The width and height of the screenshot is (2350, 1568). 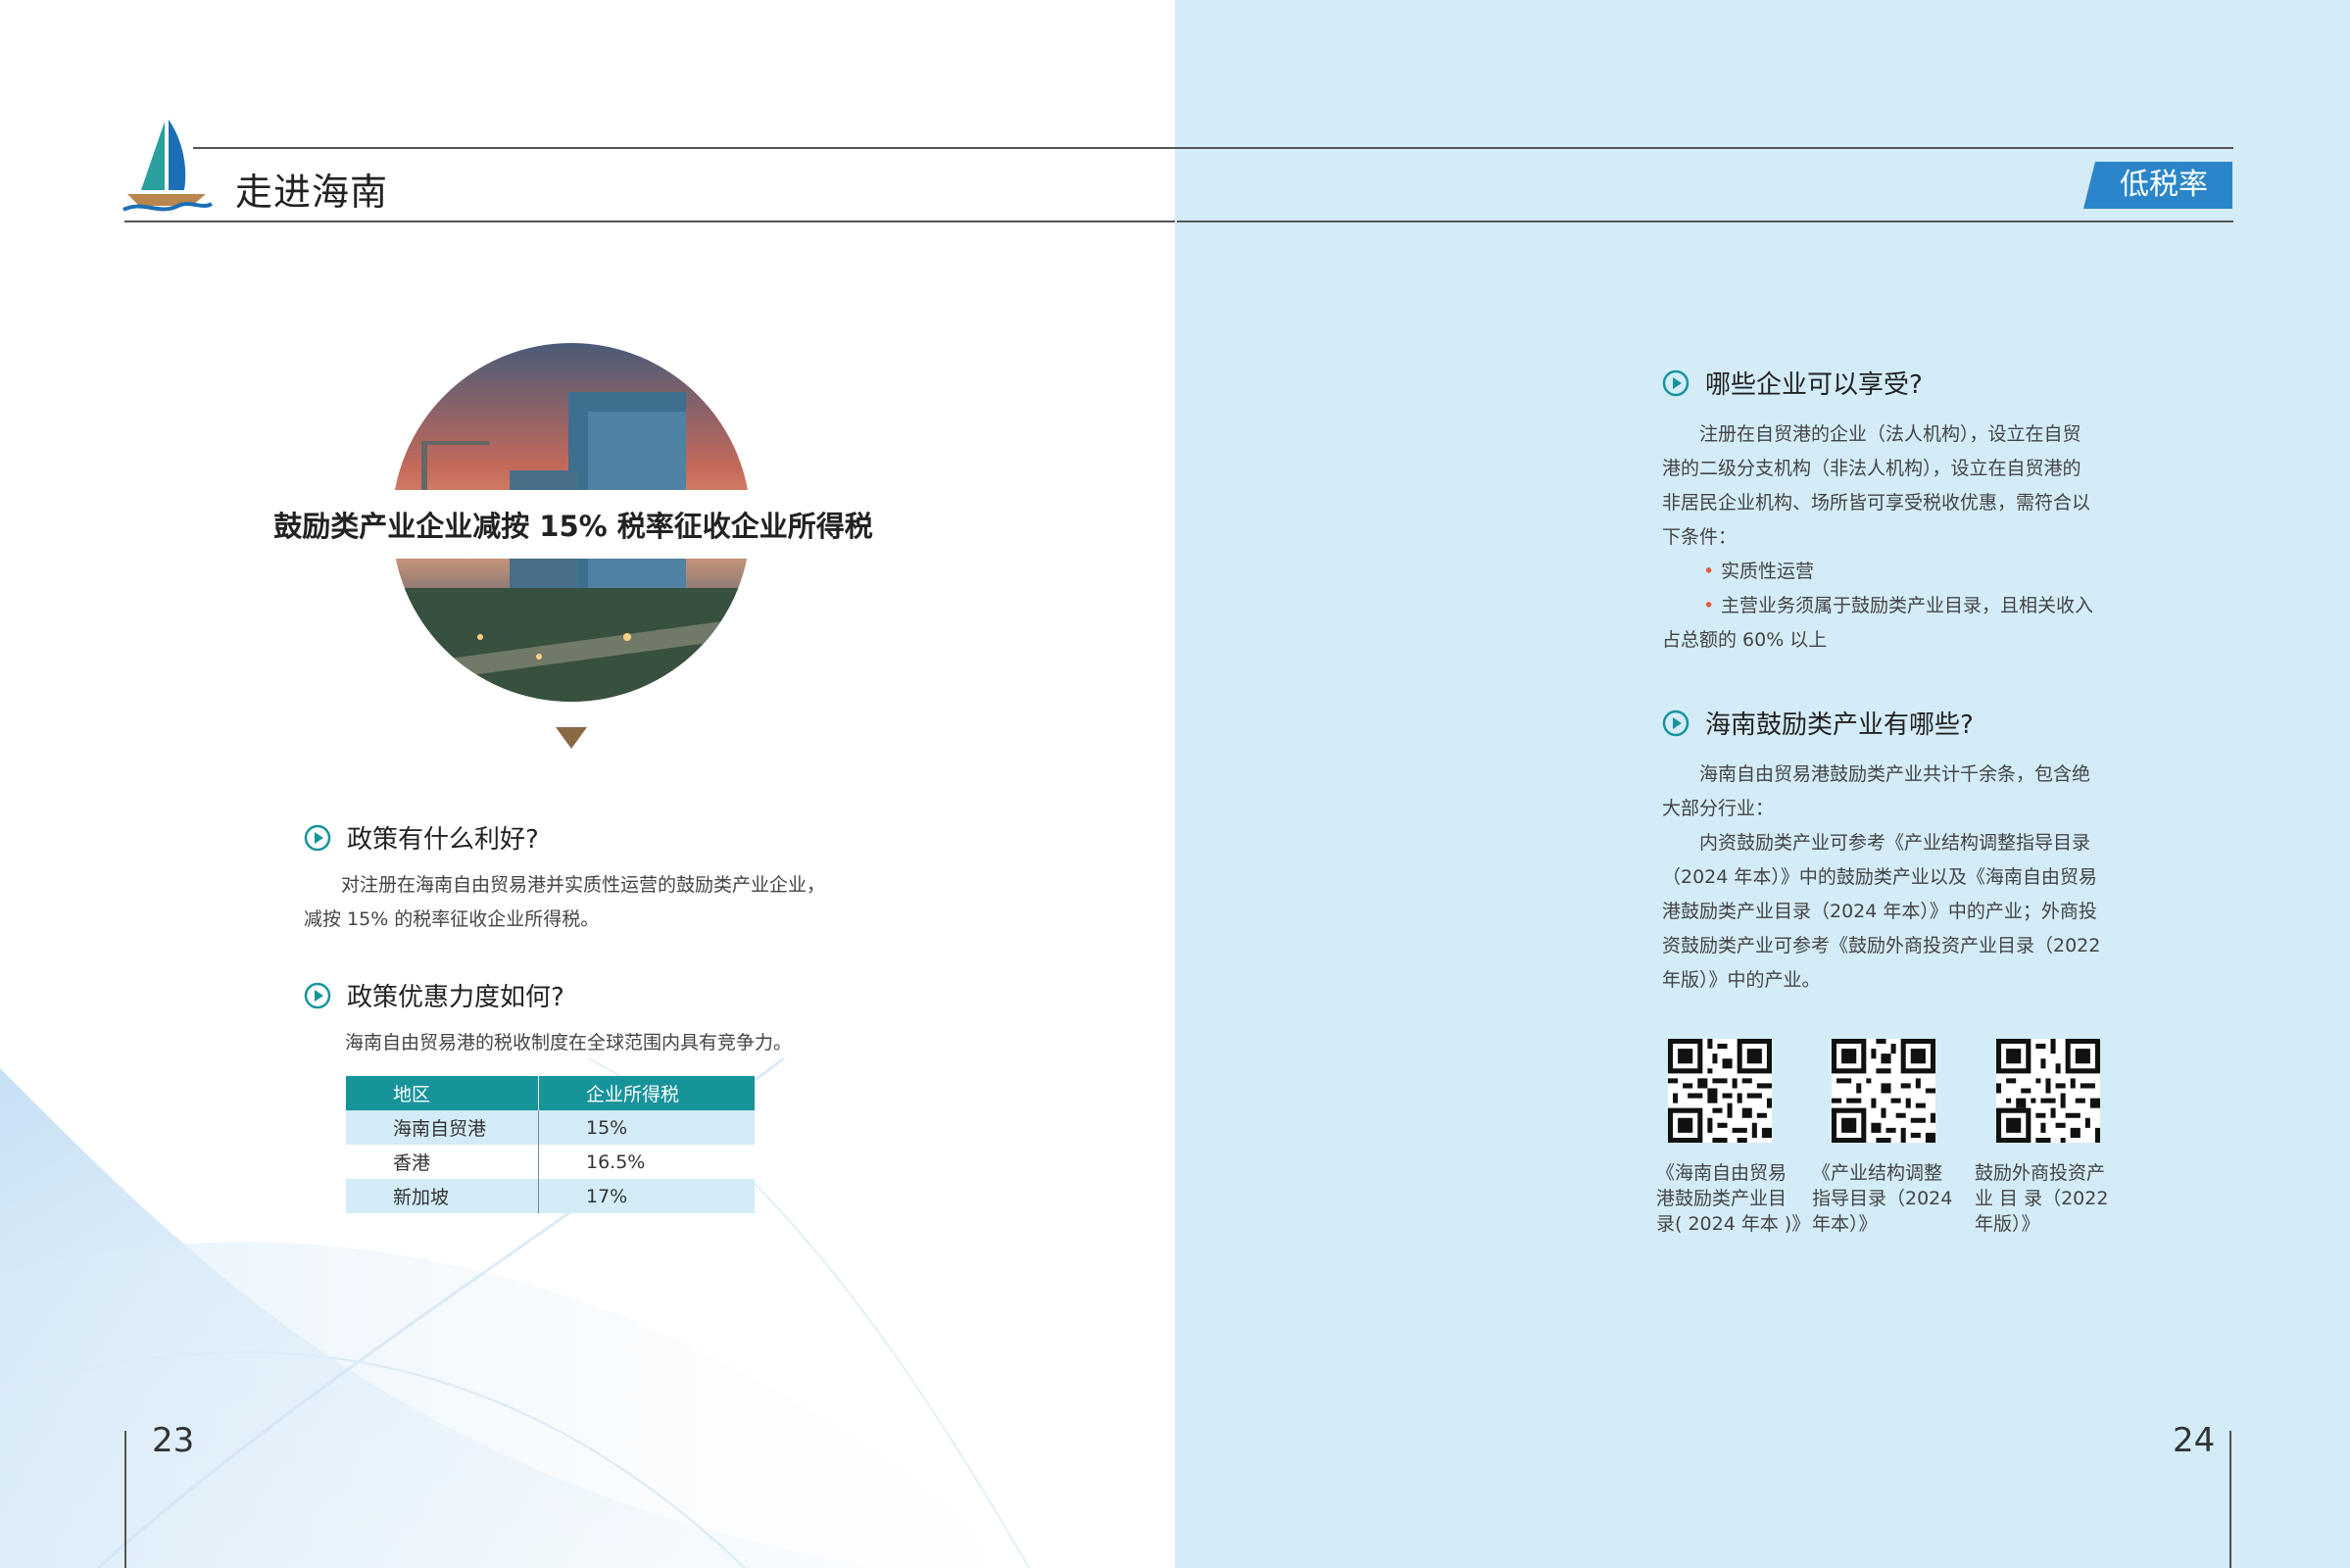 I want to click on paragraph-line: 港鼓励类产业目录（2024 年本）》中的产业；外商投, so click(x=1880, y=911).